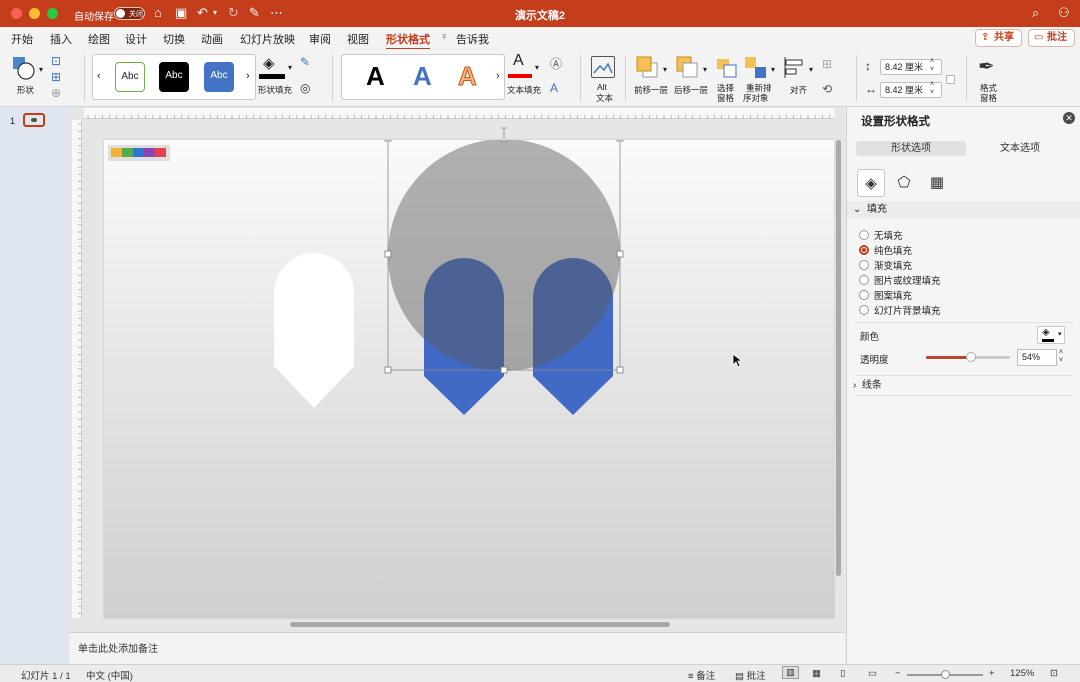  Describe the element at coordinates (314, 330) in the screenshot. I see `white-arch-shape` at that location.